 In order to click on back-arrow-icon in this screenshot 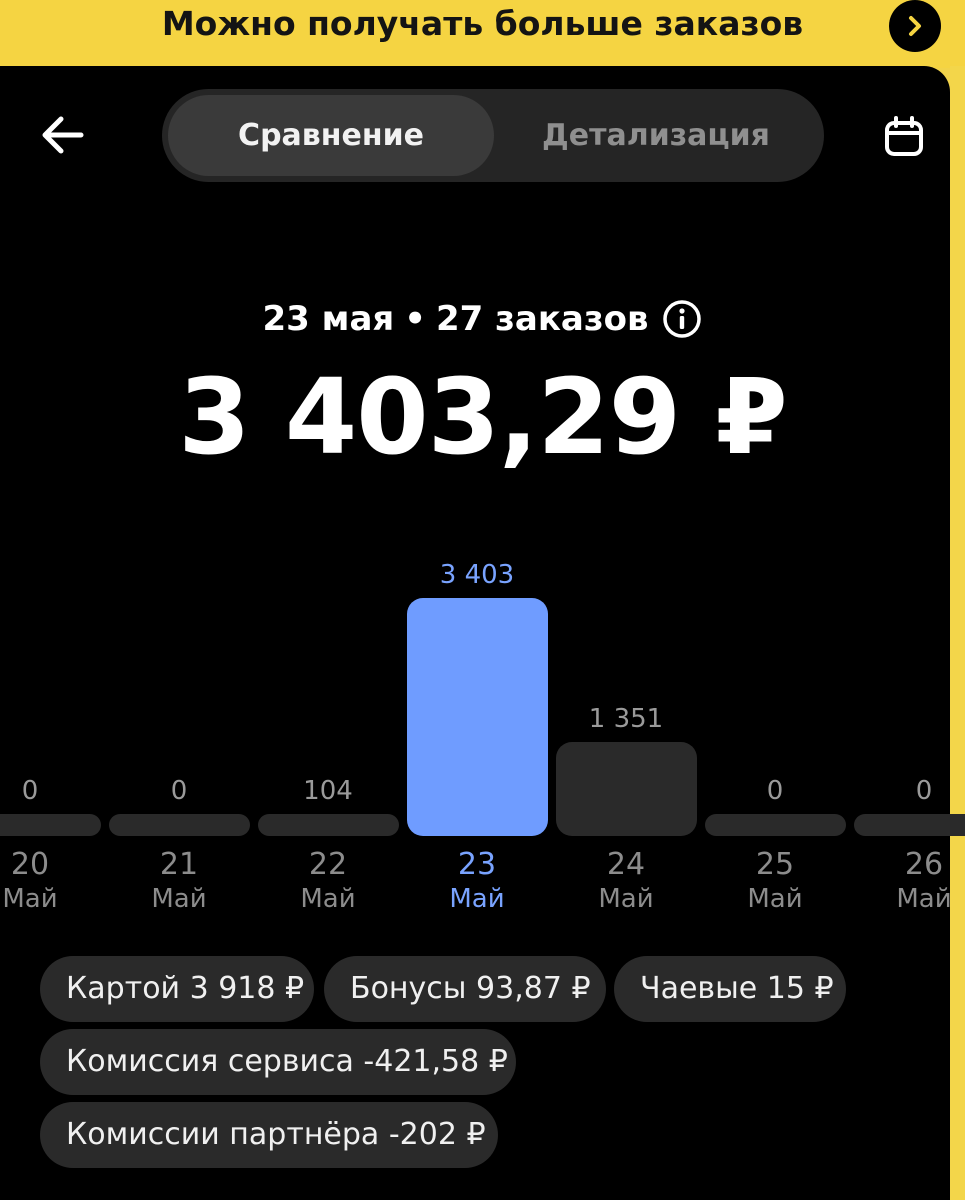, I will do `click(62, 135)`.